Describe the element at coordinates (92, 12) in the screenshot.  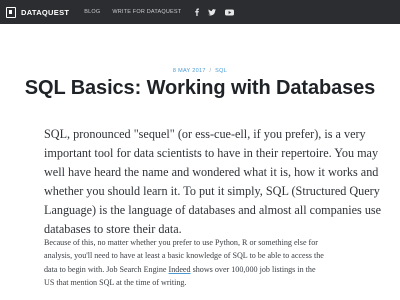
I see `nav-link-blog: BLOG` at that location.